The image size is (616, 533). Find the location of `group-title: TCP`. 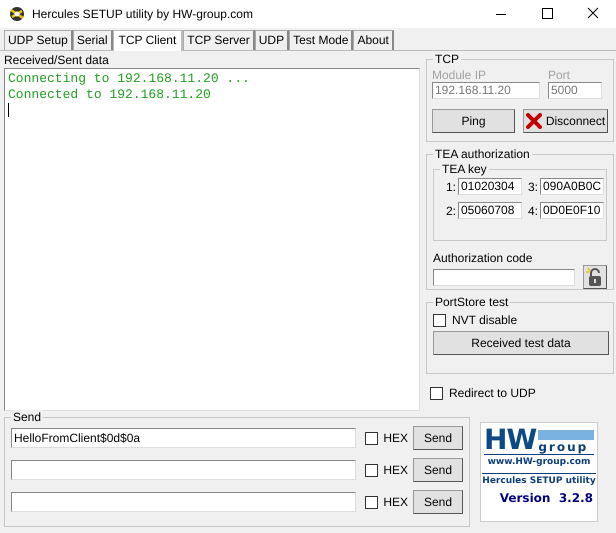

group-title: TCP is located at coordinates (447, 59).